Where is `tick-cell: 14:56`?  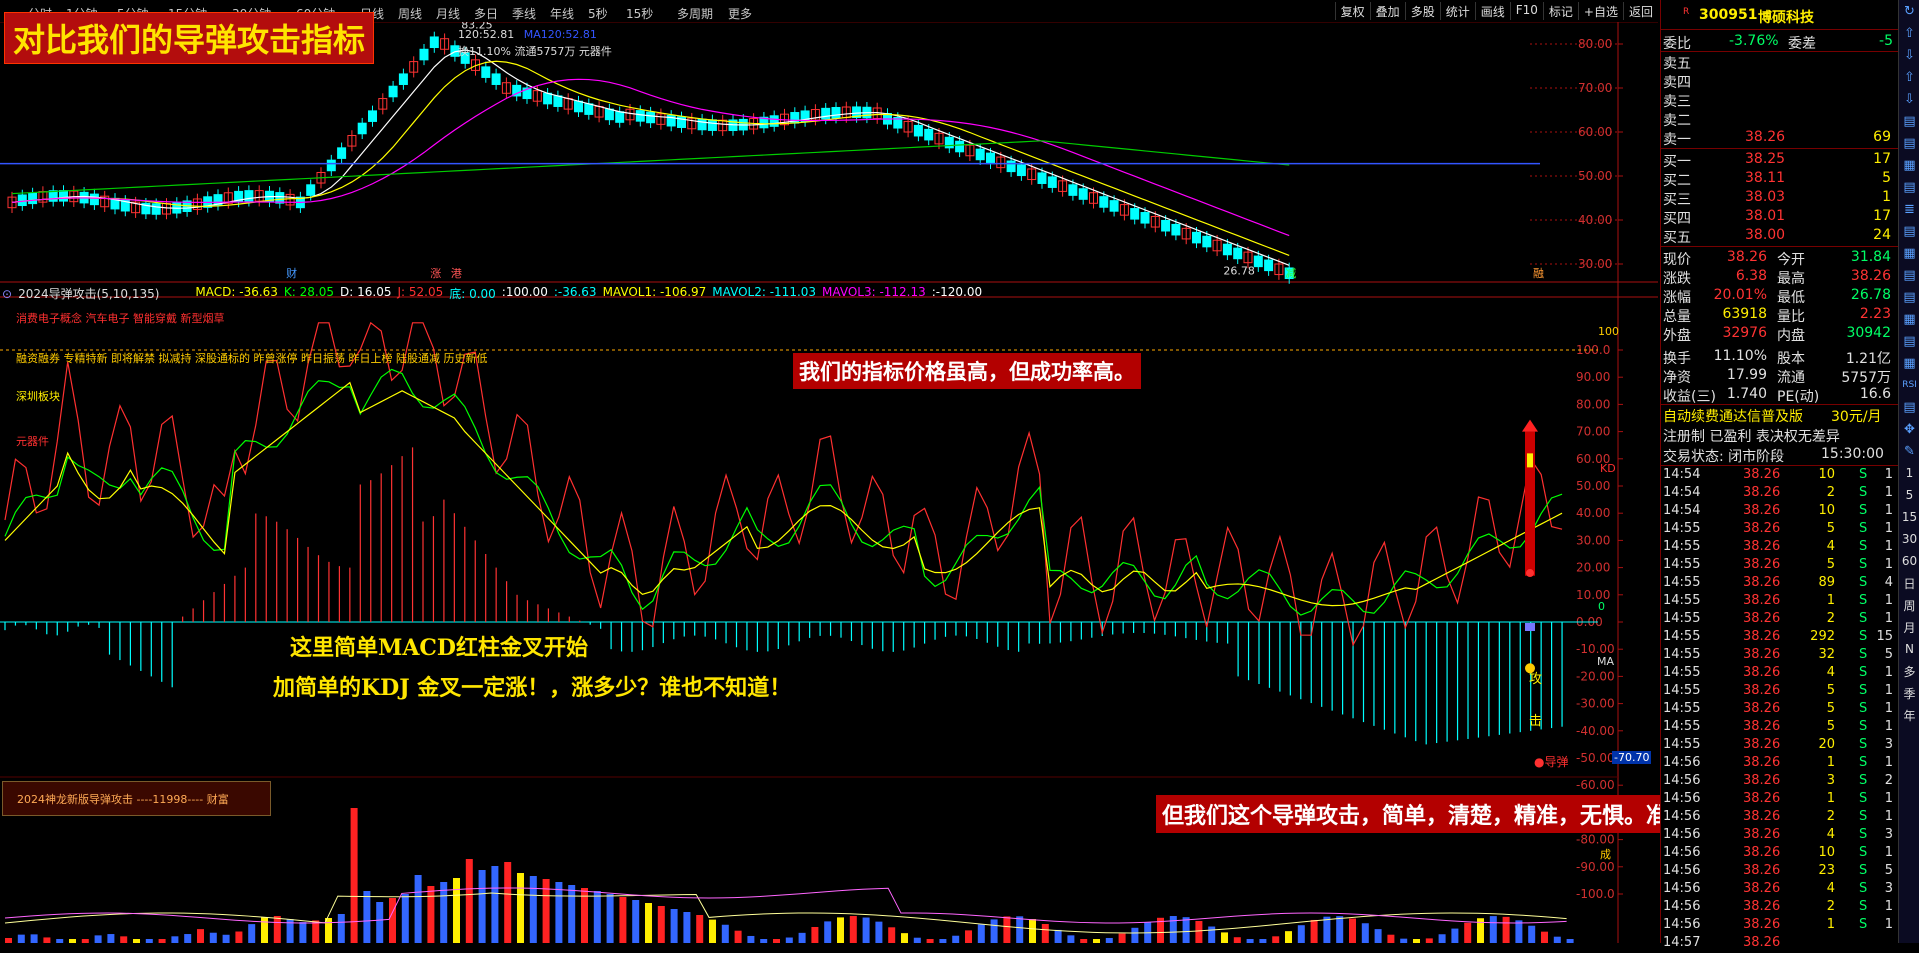
tick-cell: 14:56 is located at coordinates (1682, 870).